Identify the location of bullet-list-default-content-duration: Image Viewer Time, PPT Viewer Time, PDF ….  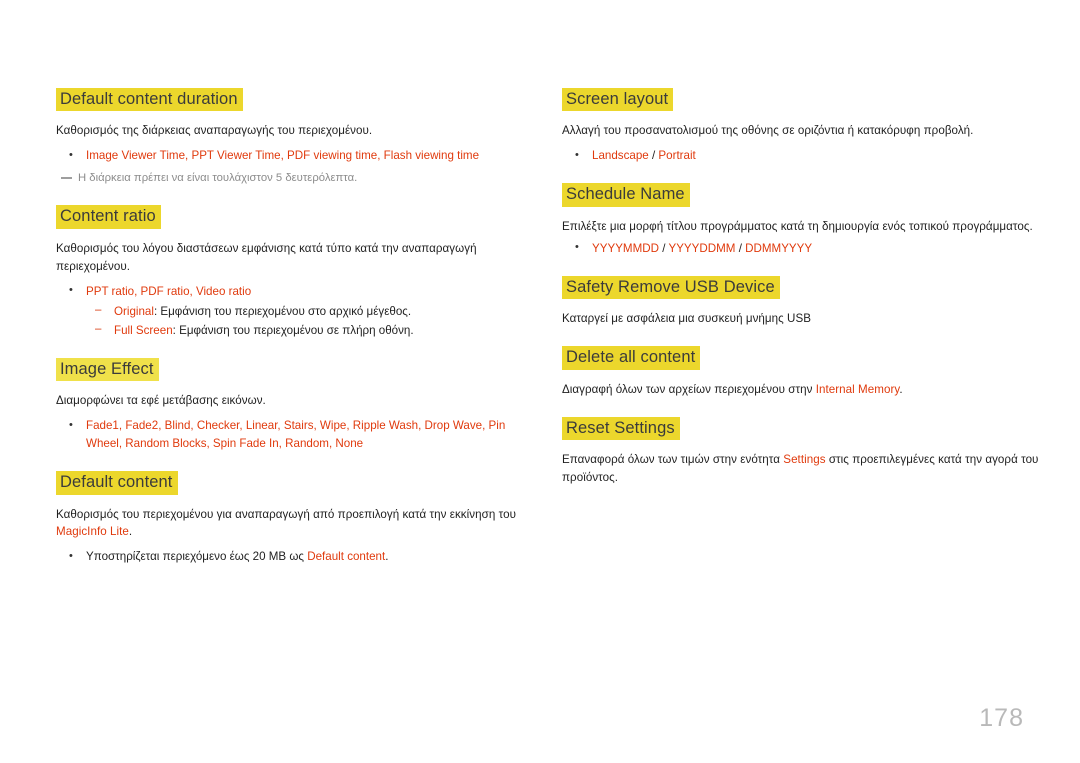
(298, 156).